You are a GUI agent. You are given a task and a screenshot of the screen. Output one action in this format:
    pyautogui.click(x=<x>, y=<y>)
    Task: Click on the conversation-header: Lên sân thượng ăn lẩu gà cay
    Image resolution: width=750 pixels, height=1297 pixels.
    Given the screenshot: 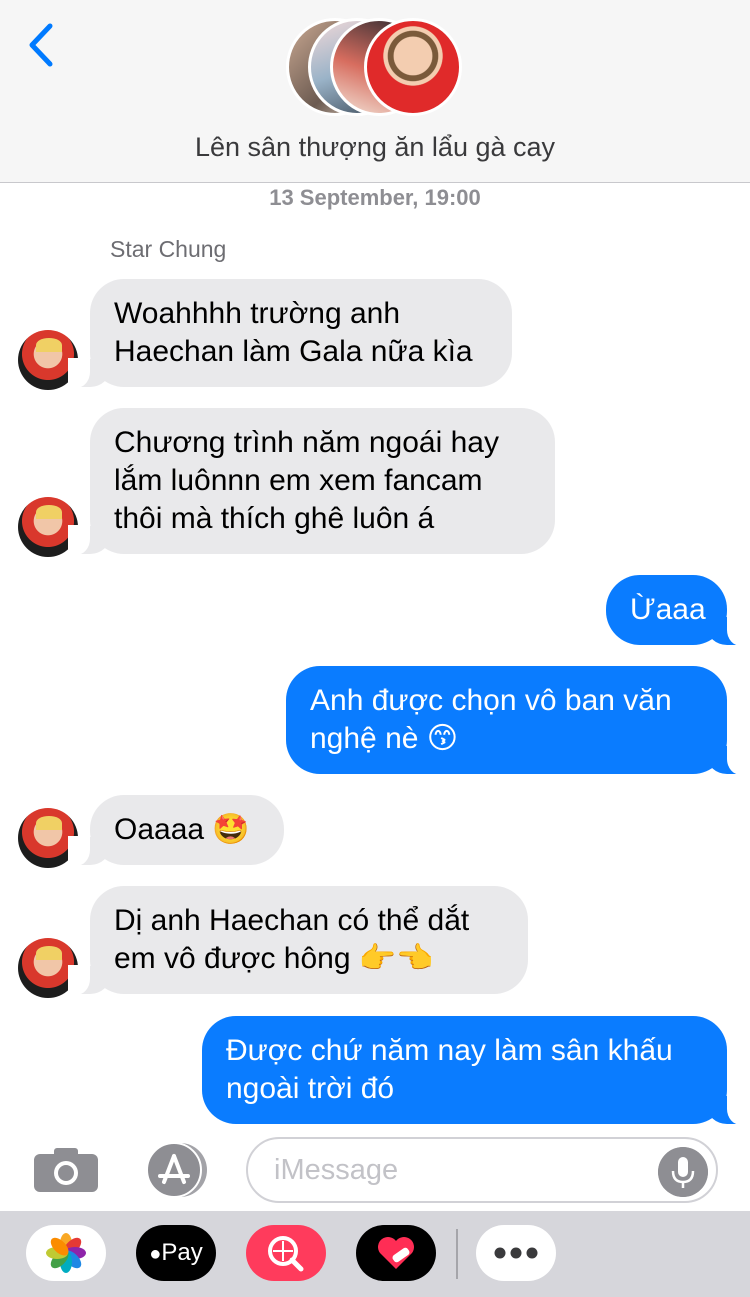 What is the action you would take?
    pyautogui.click(x=375, y=91)
    